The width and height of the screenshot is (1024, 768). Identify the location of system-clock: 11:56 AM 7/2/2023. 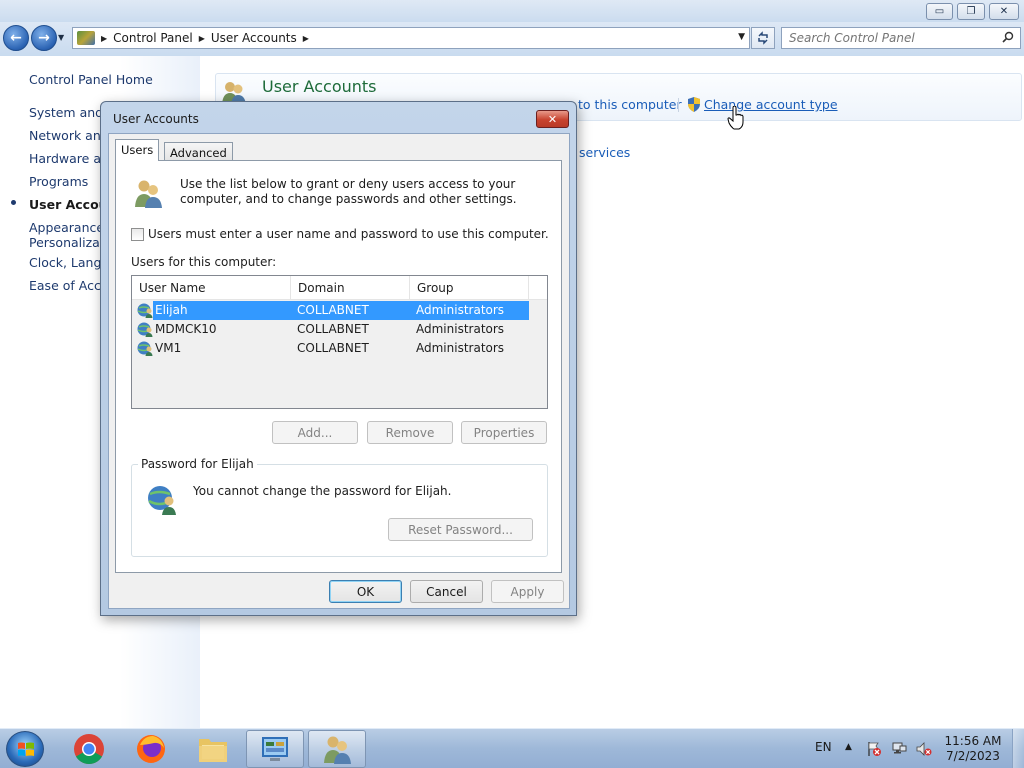
(973, 749).